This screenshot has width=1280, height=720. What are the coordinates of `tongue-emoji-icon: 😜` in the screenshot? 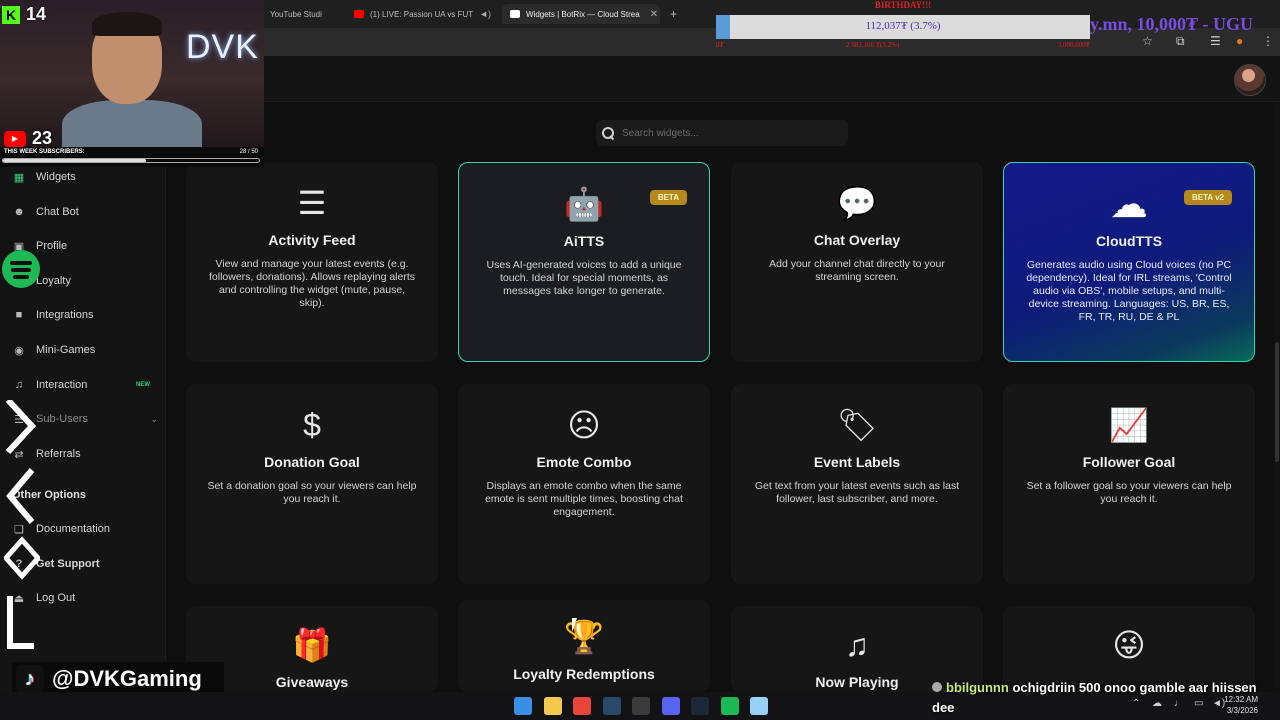 It's located at (1129, 645).